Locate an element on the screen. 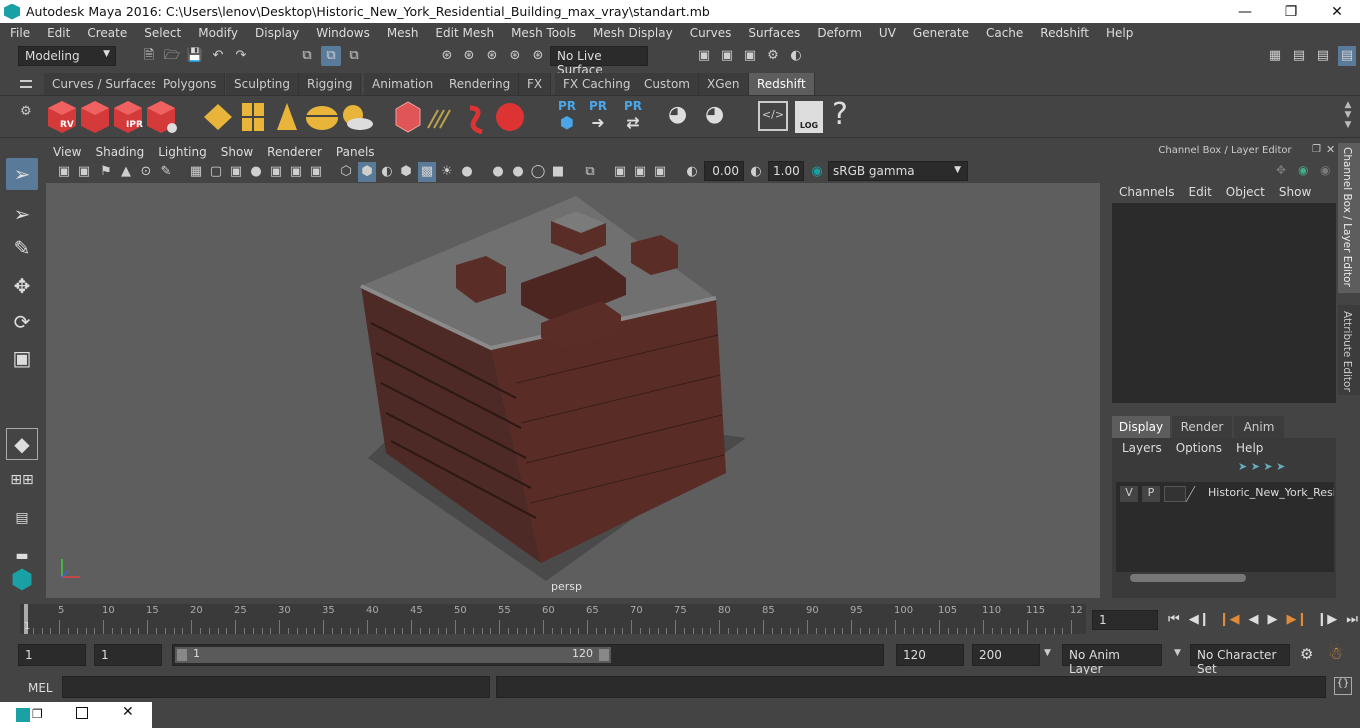 The height and width of the screenshot is (728, 1360). tab-fx-caching: FX Caching is located at coordinates (597, 84).